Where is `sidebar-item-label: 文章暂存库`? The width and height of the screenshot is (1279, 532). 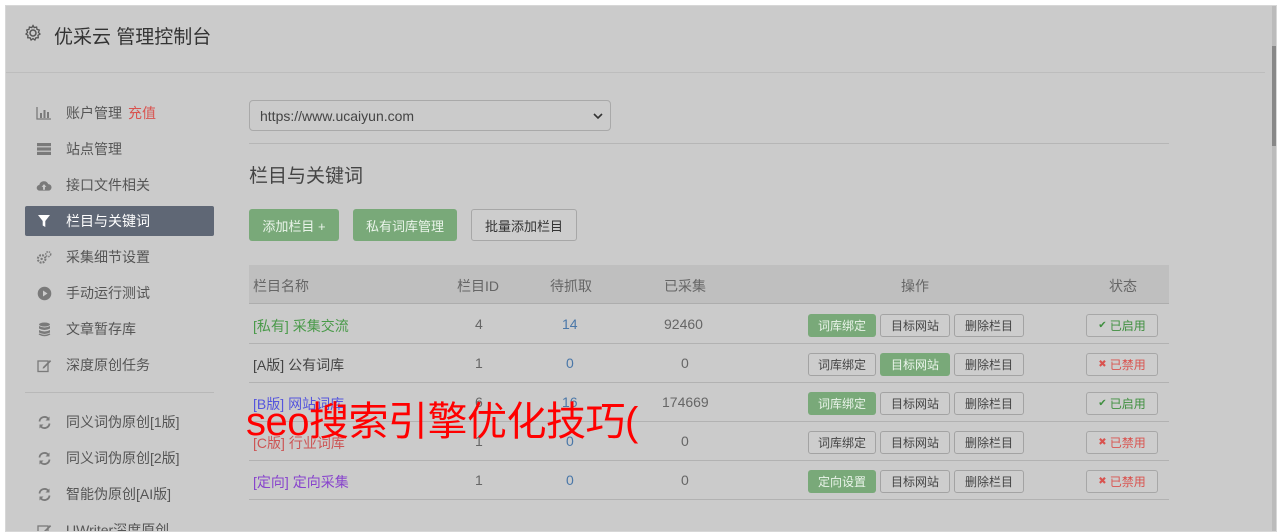 sidebar-item-label: 文章暂存库 is located at coordinates (101, 329).